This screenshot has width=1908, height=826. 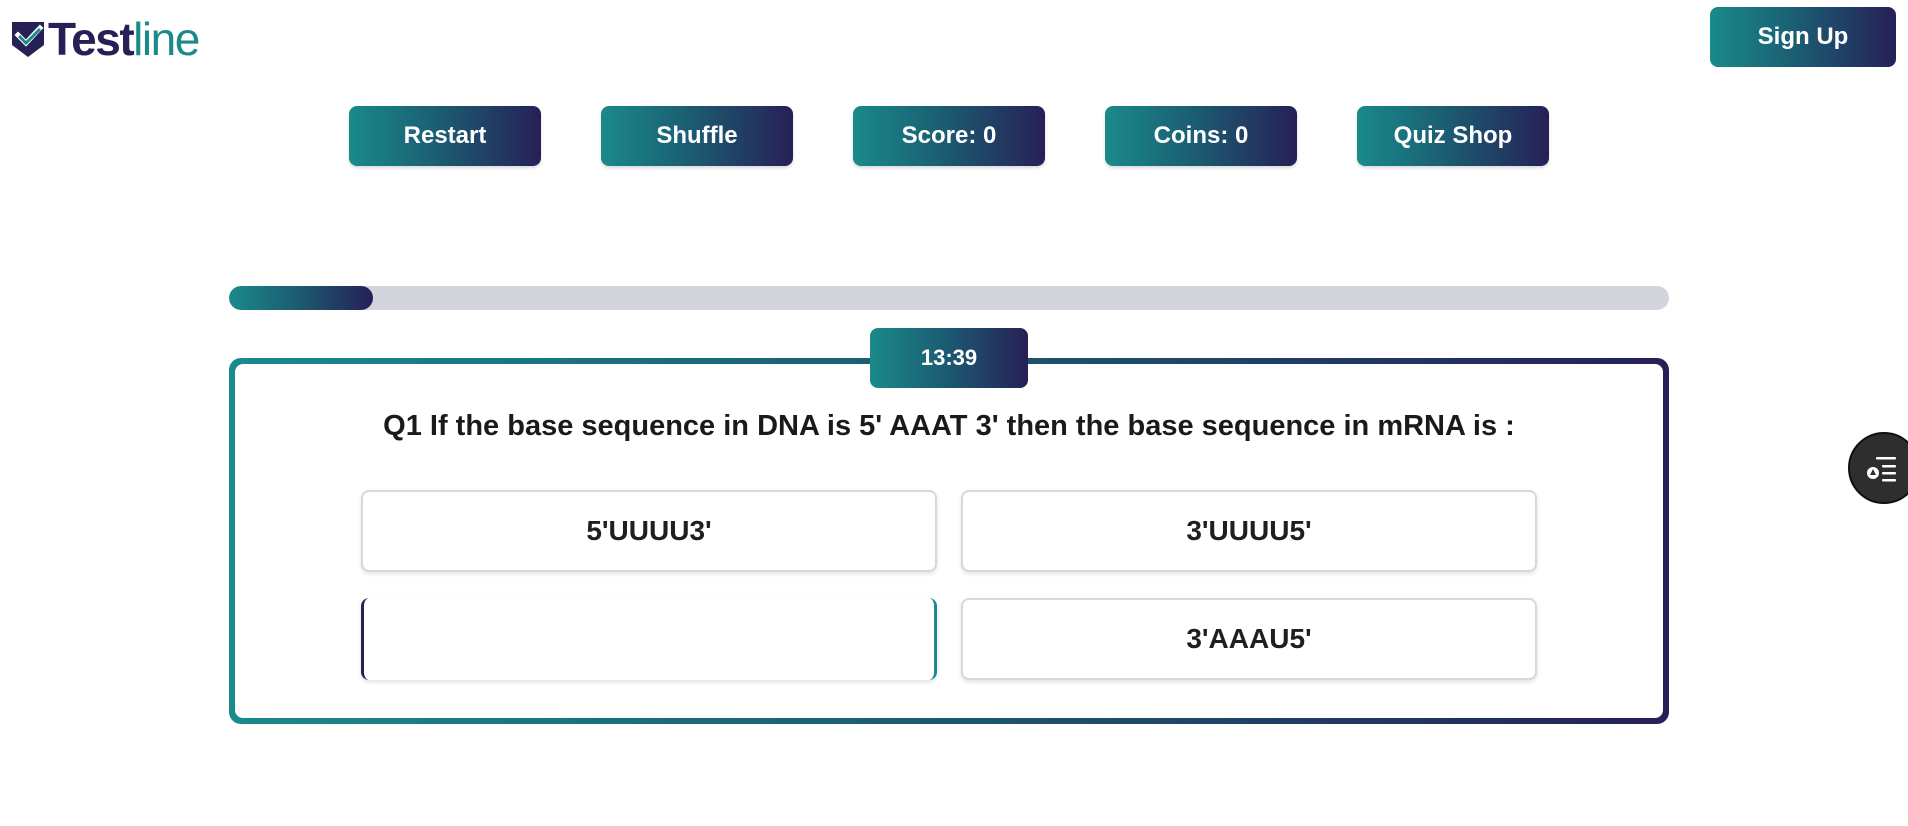 I want to click on shuffle-button: Shuffle, so click(x=697, y=136).